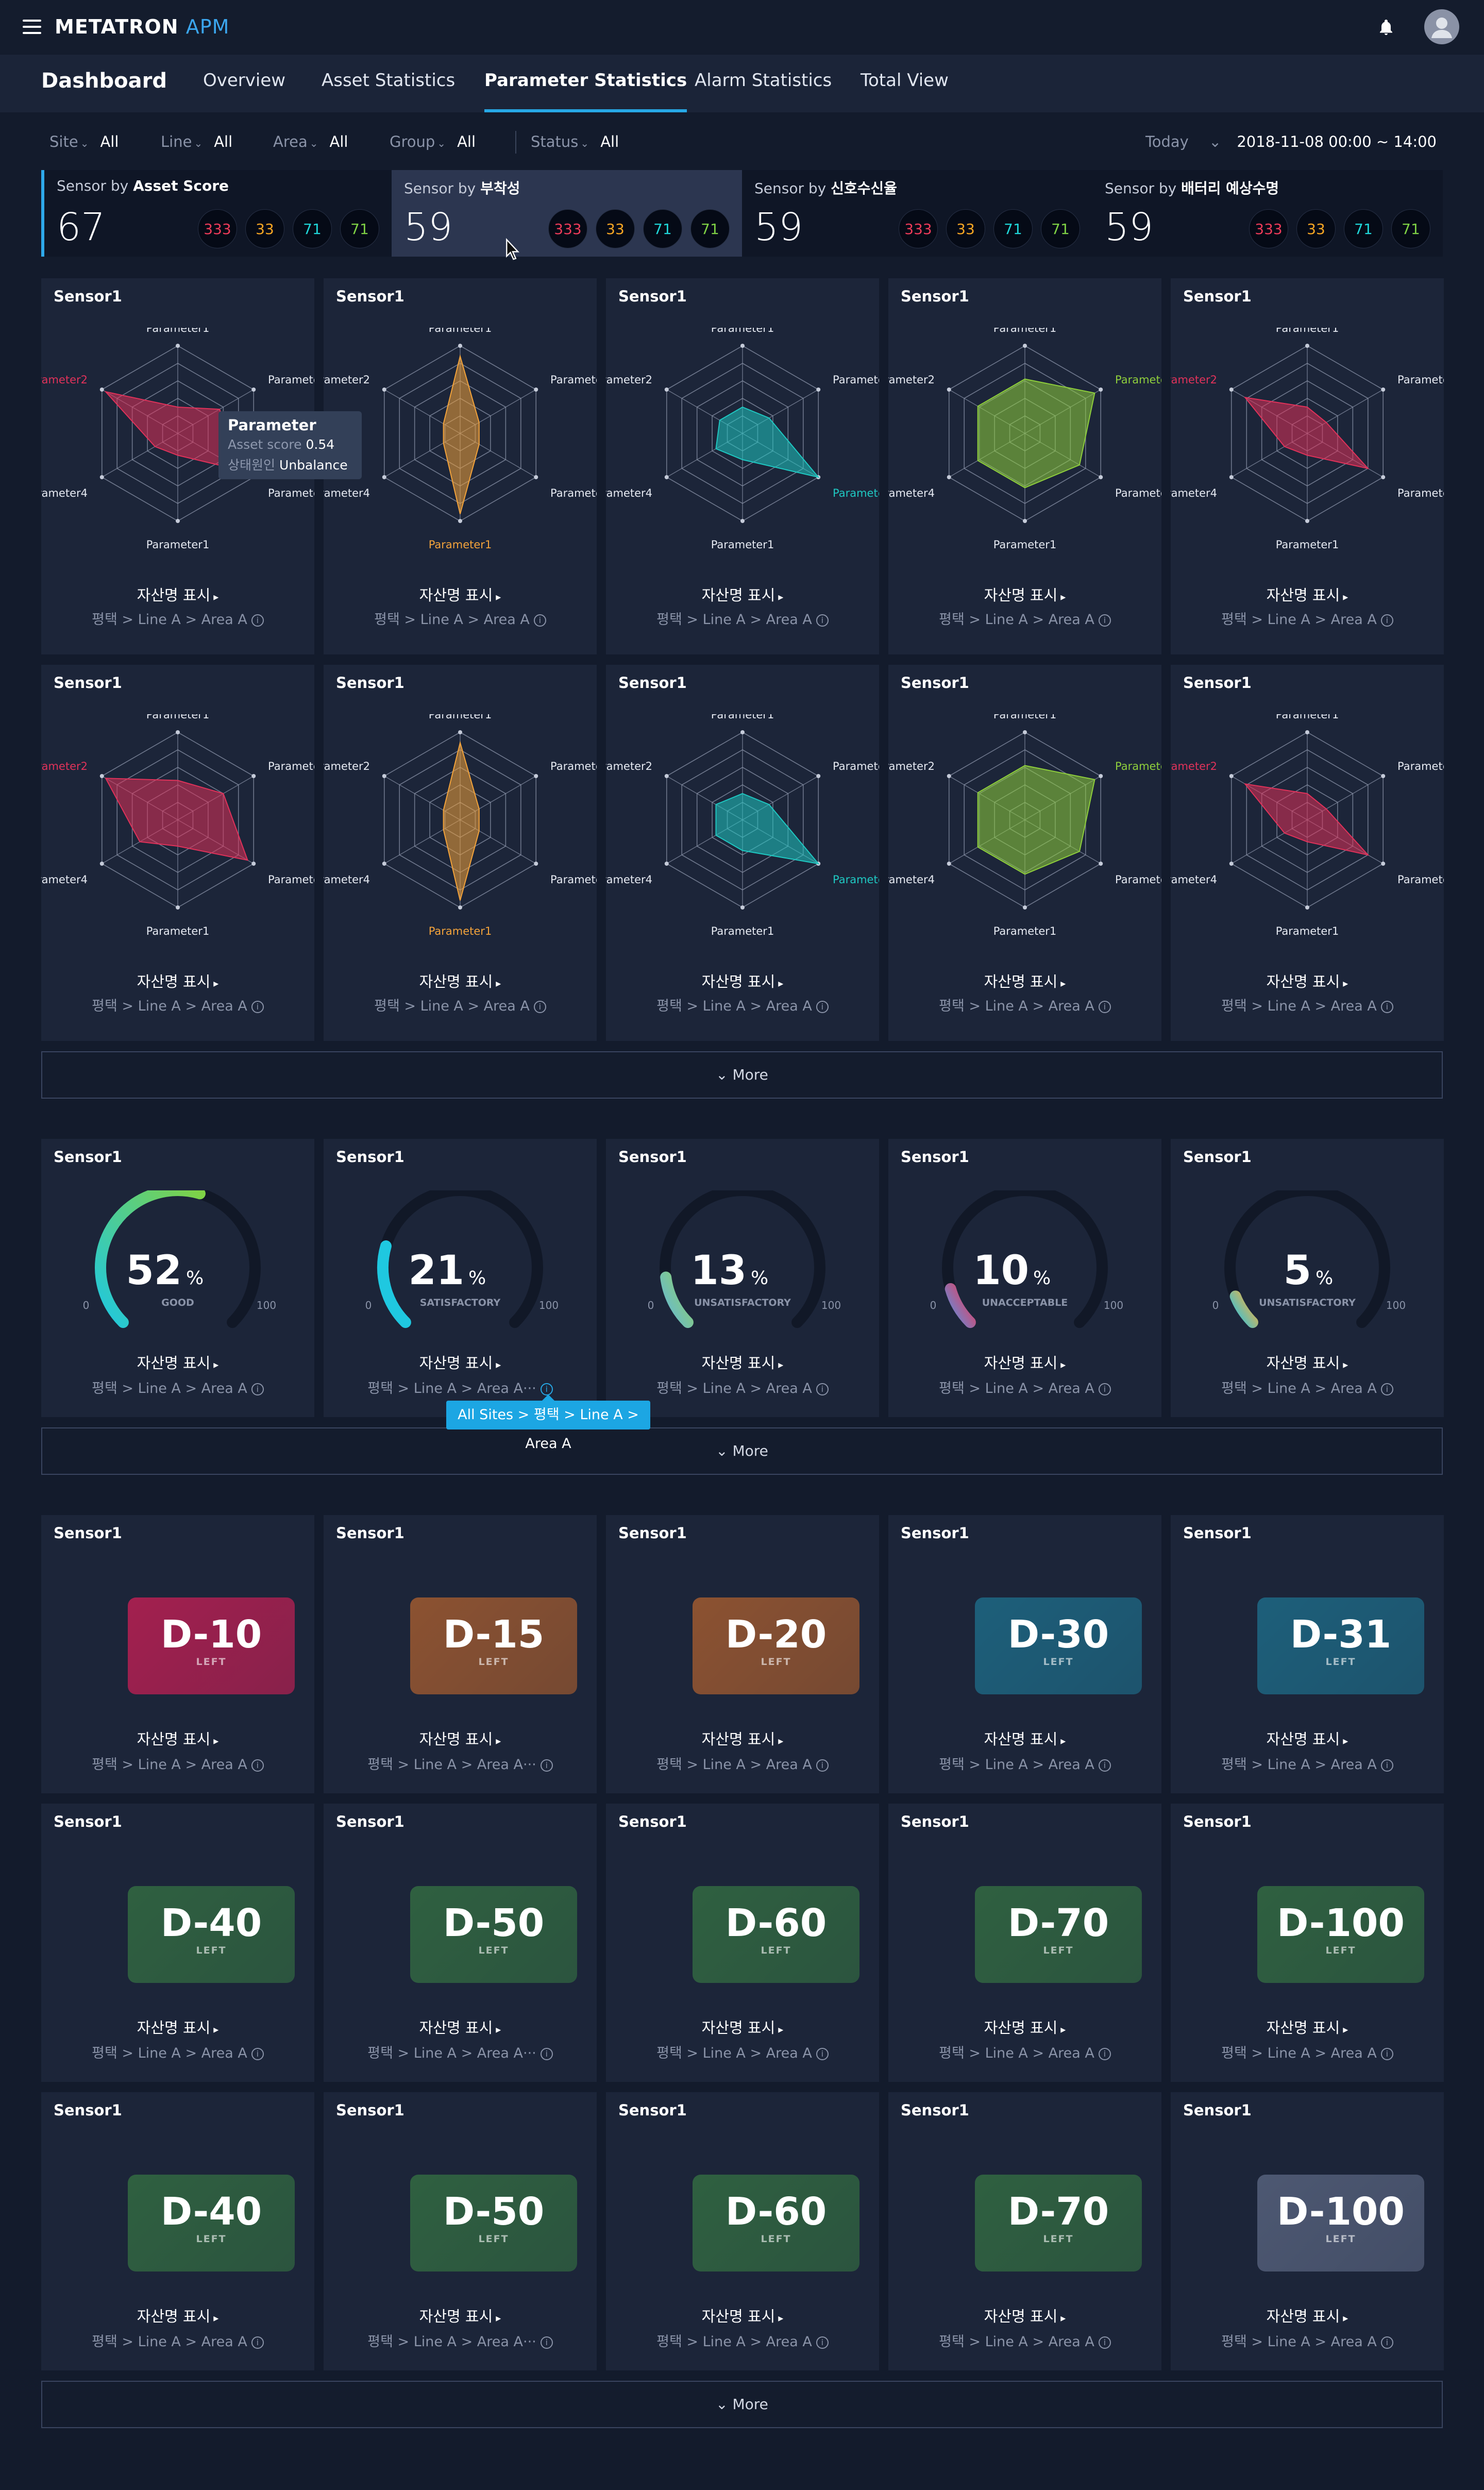 The width and height of the screenshot is (1484, 2490). I want to click on bell-icon, so click(1386, 28).